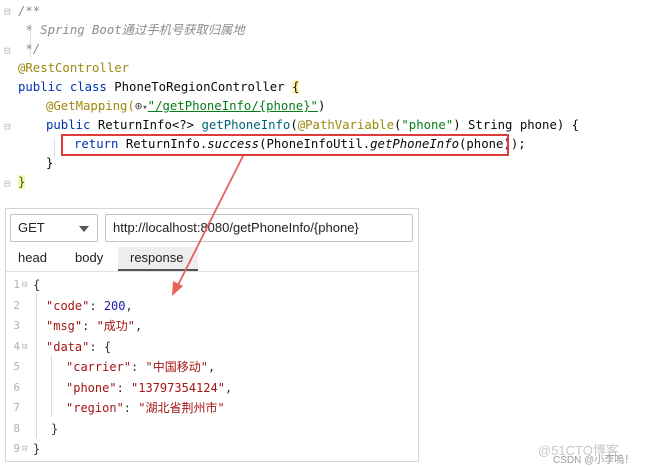  I want to click on keyword-text: public, so click(72, 125).